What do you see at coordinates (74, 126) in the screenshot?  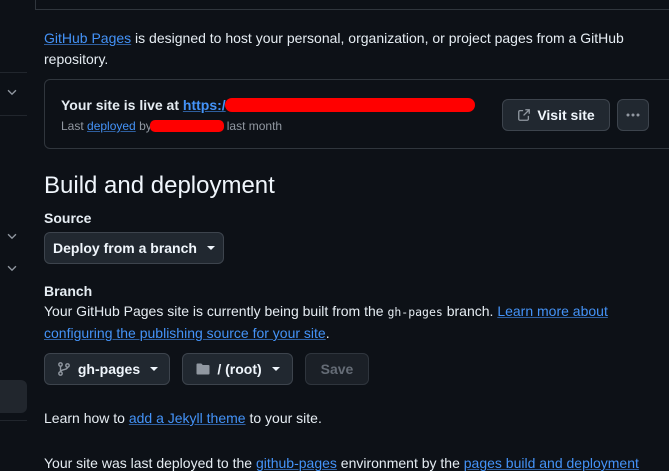 I see `meta-prefix: Last` at bounding box center [74, 126].